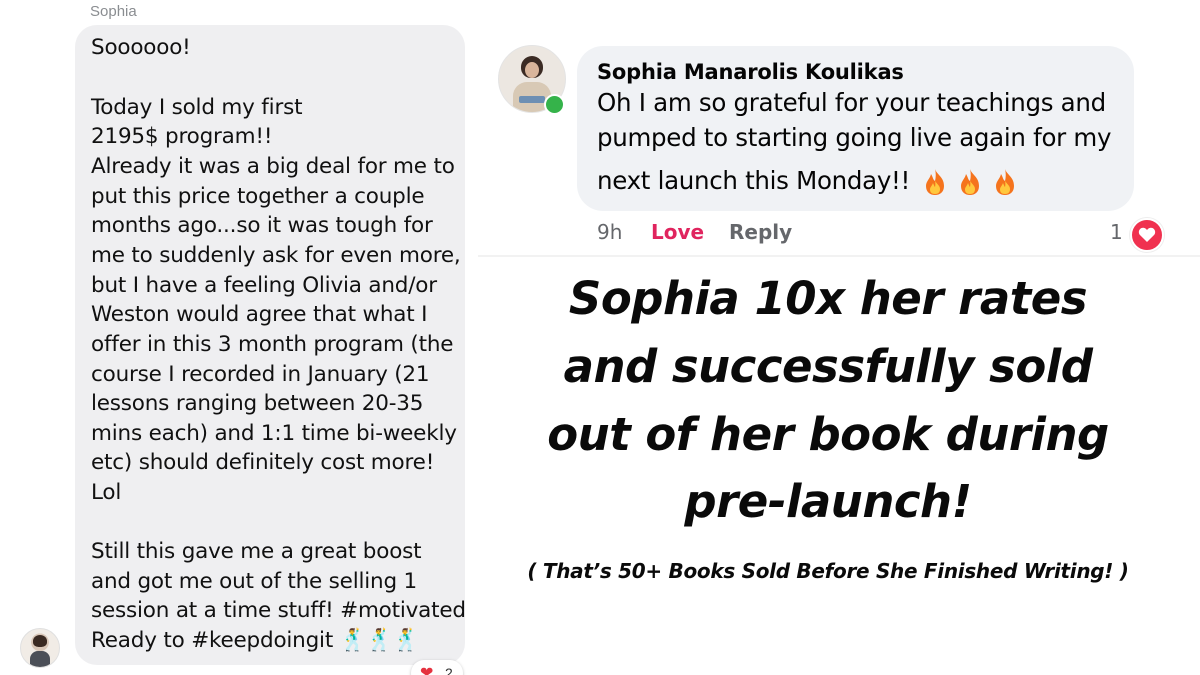  I want to click on chat-message-line: Still this gave me a great boost, so click(256, 551).